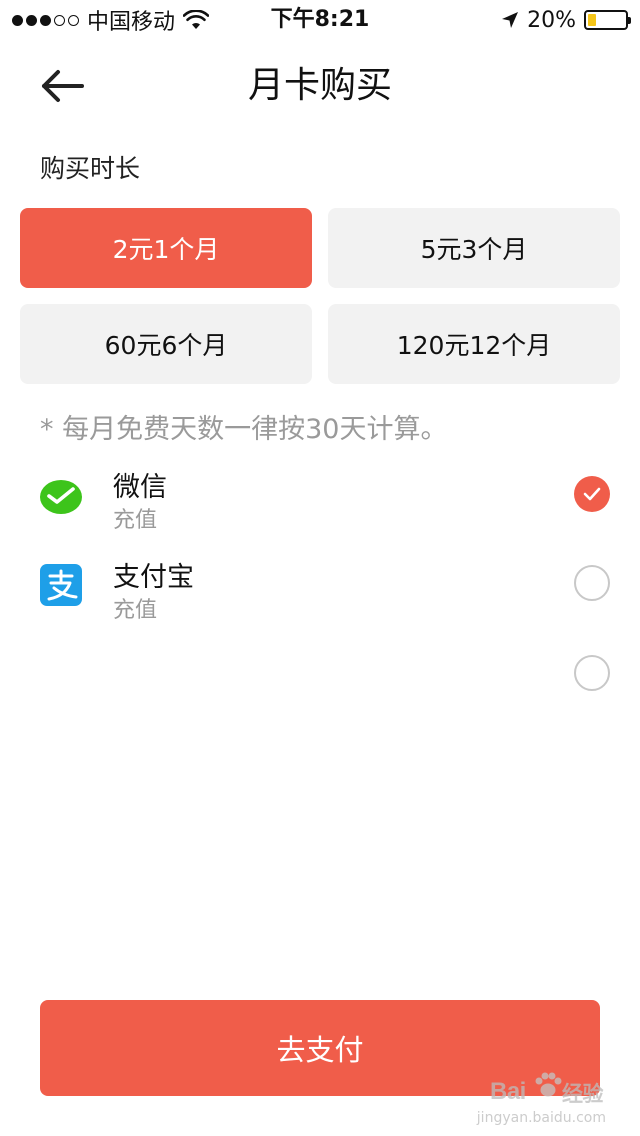 The height and width of the screenshot is (1136, 640). What do you see at coordinates (592, 20) in the screenshot?
I see `battery-level` at bounding box center [592, 20].